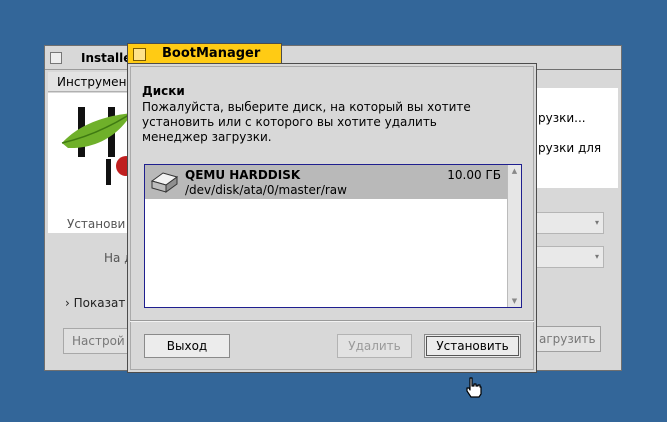  I want to click on install-button: агрузить, so click(566, 339).